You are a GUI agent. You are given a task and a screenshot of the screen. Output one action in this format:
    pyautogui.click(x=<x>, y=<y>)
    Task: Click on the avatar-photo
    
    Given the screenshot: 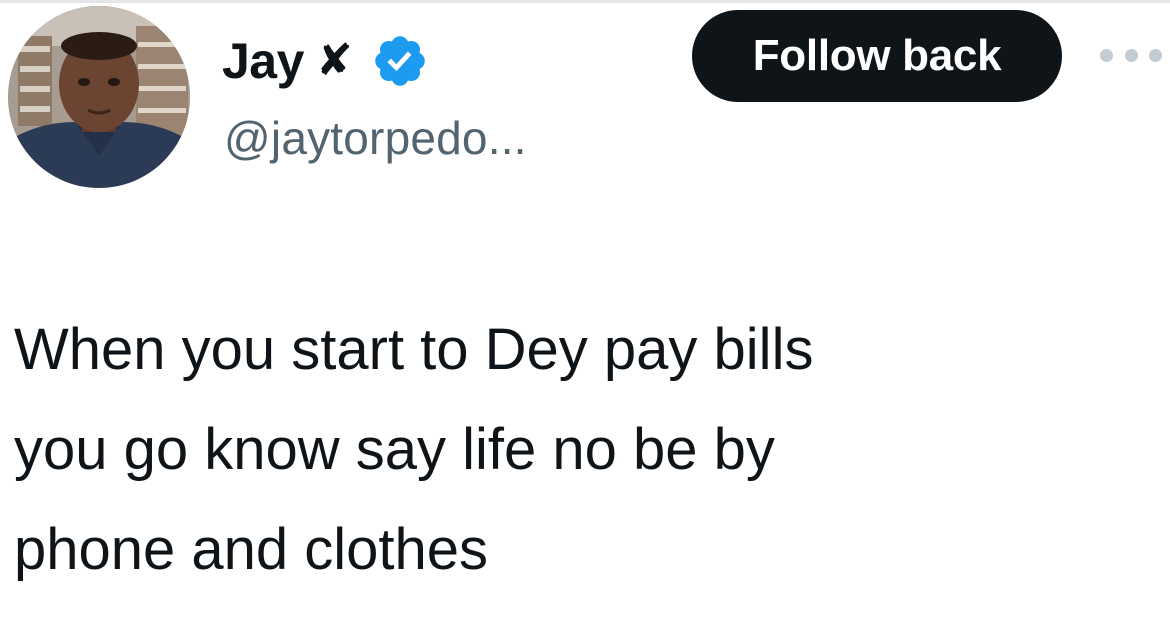 What is the action you would take?
    pyautogui.click(x=99, y=97)
    